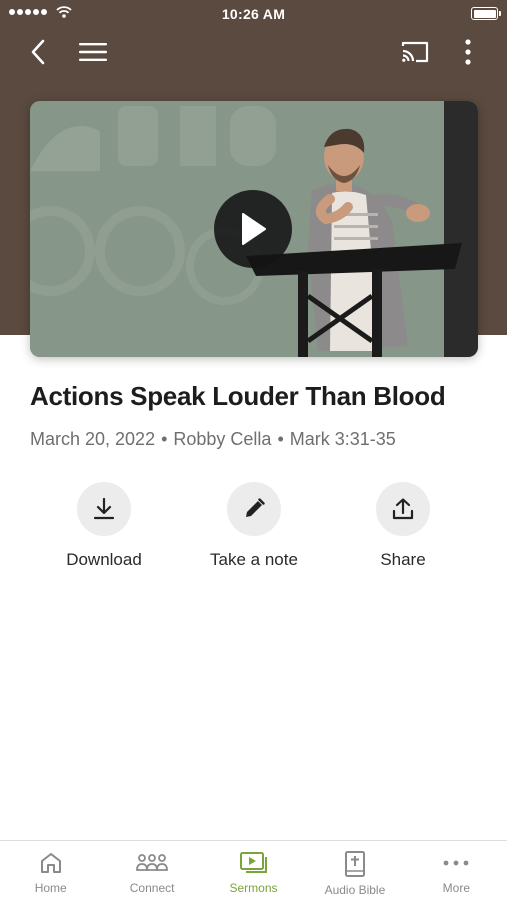  What do you see at coordinates (253, 888) in the screenshot?
I see `tab-sermons-label: Sermons` at bounding box center [253, 888].